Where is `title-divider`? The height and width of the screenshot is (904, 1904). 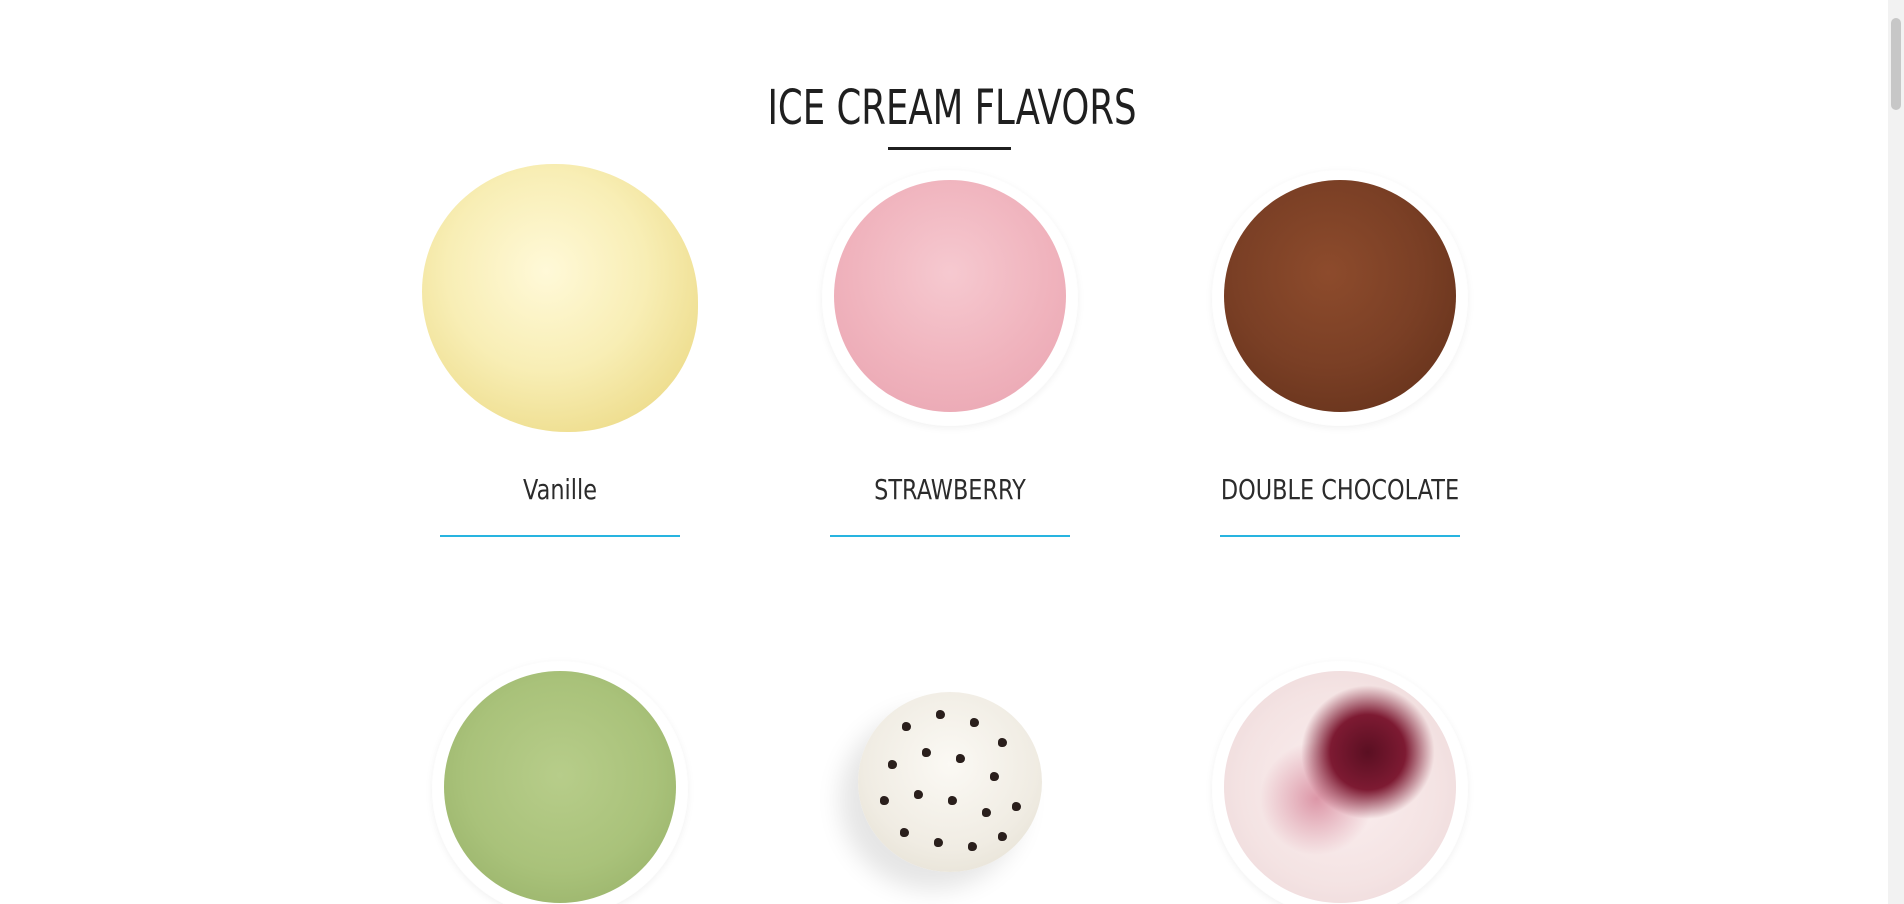 title-divider is located at coordinates (949, 148).